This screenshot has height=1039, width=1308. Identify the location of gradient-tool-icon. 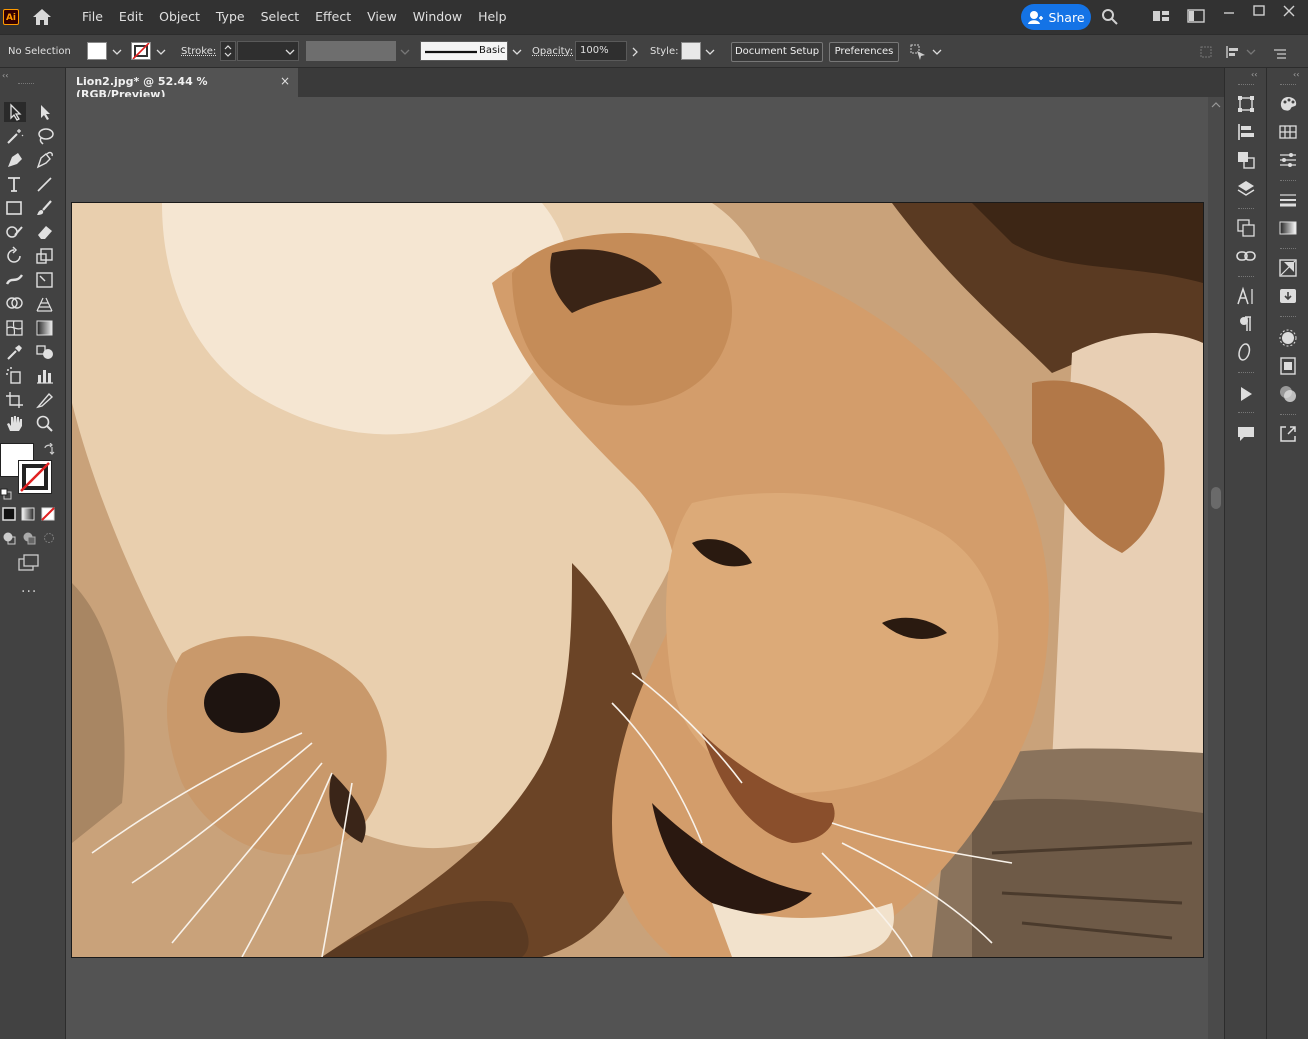
(45, 328).